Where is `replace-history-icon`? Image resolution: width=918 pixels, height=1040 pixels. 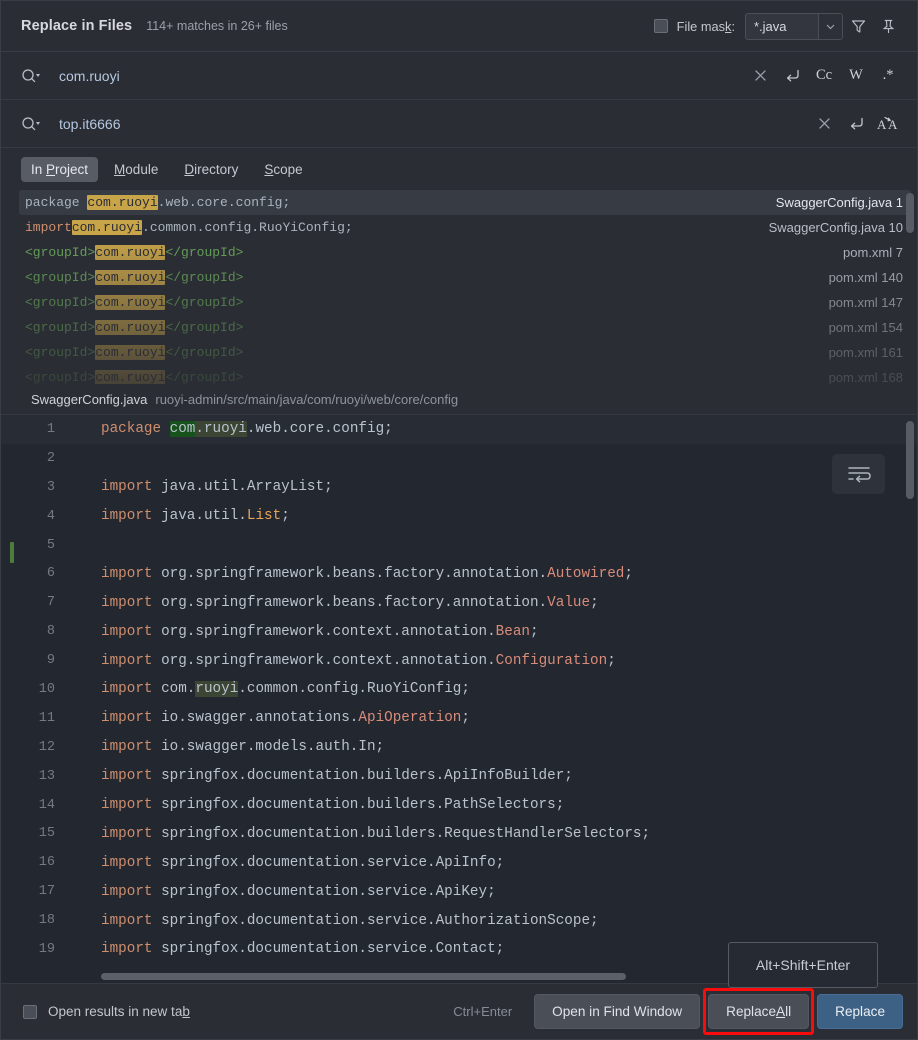 replace-history-icon is located at coordinates (34, 124).